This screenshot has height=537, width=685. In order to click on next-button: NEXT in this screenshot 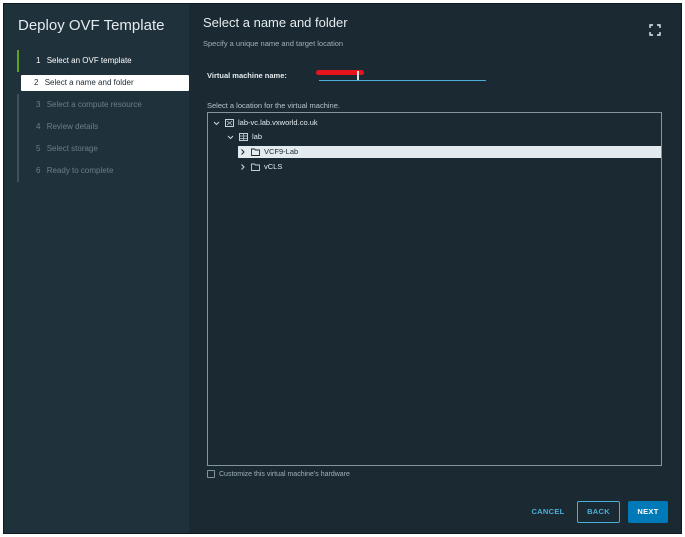, I will do `click(648, 512)`.